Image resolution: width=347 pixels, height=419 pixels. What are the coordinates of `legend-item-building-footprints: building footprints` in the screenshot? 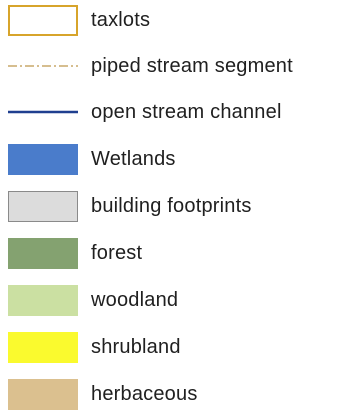 It's located at (173, 208).